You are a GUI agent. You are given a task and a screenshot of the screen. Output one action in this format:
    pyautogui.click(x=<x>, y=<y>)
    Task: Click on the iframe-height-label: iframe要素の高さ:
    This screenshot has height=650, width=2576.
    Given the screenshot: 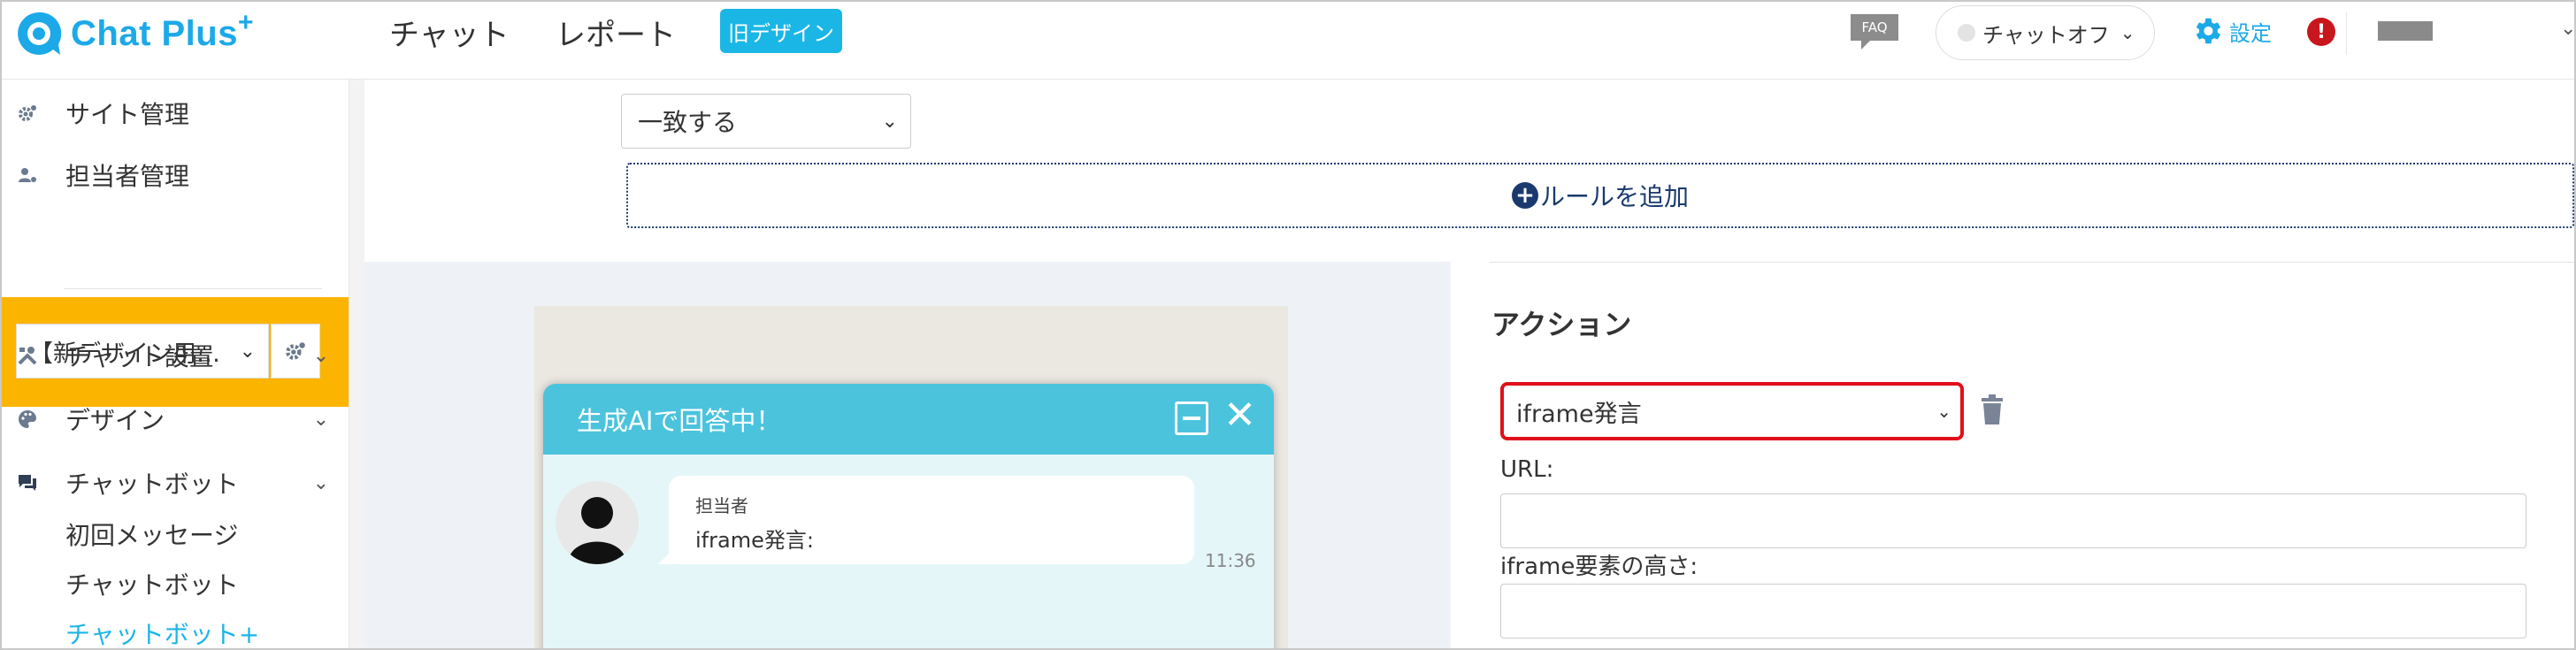 What is the action you would take?
    pyautogui.click(x=1599, y=567)
    